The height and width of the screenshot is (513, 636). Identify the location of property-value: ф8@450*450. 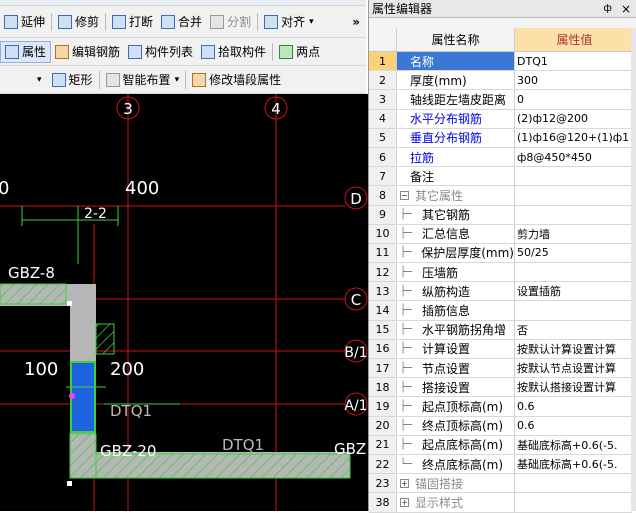
(573, 157).